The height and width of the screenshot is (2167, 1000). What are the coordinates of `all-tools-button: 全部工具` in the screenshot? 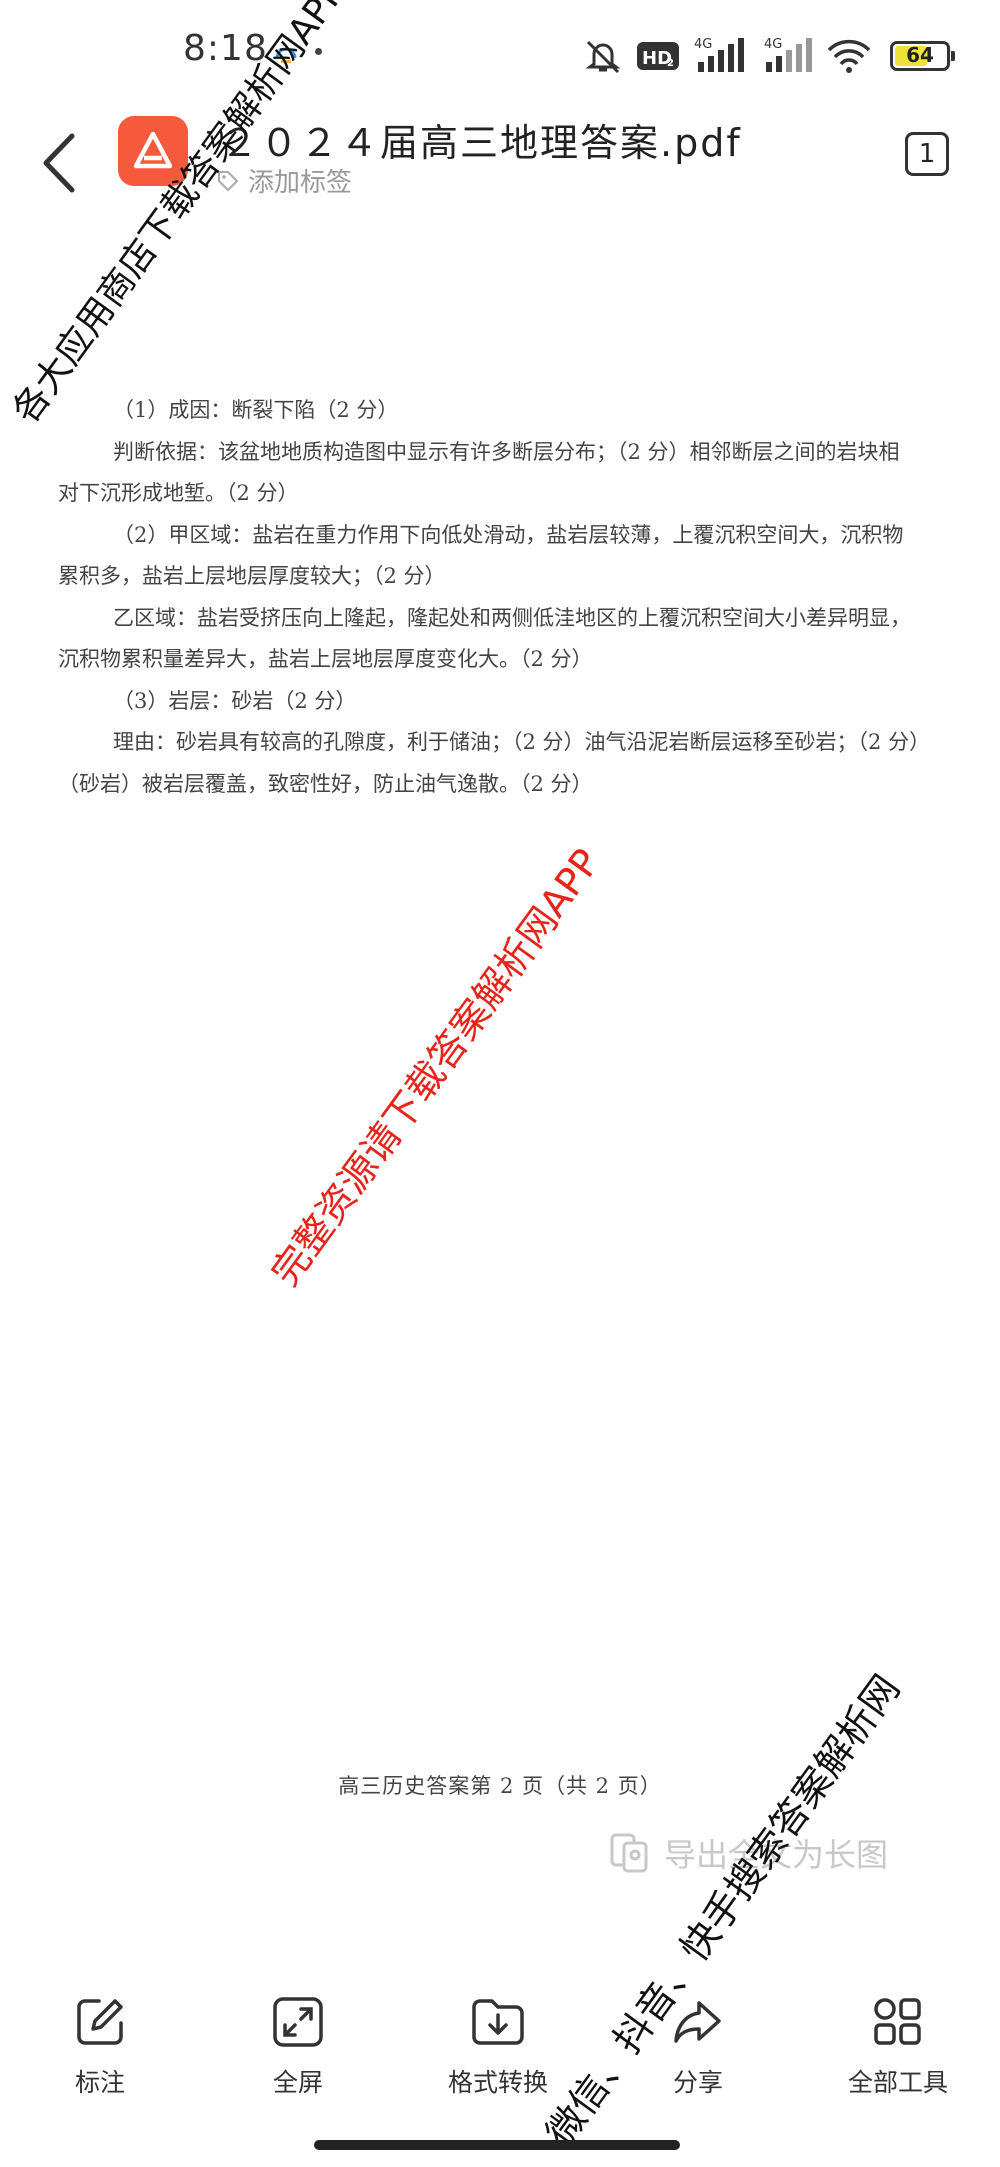 It's located at (898, 2047).